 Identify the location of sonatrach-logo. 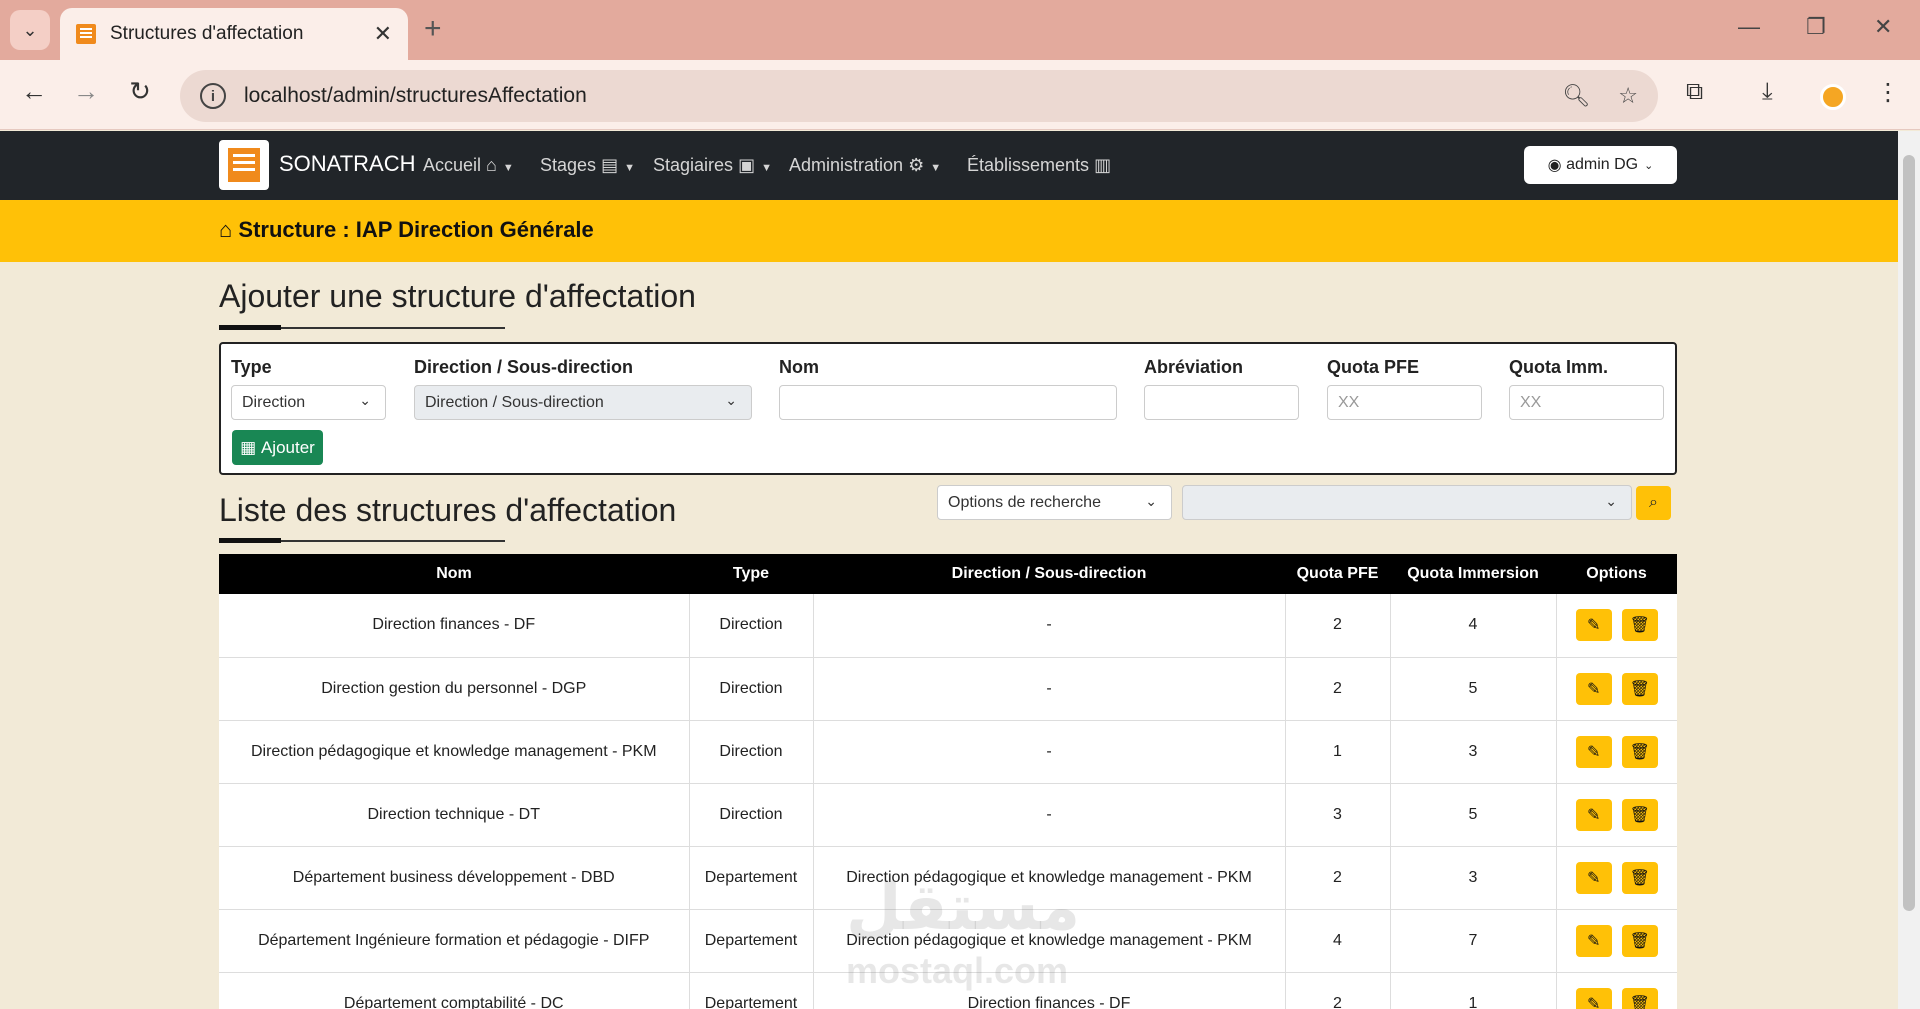
(244, 165).